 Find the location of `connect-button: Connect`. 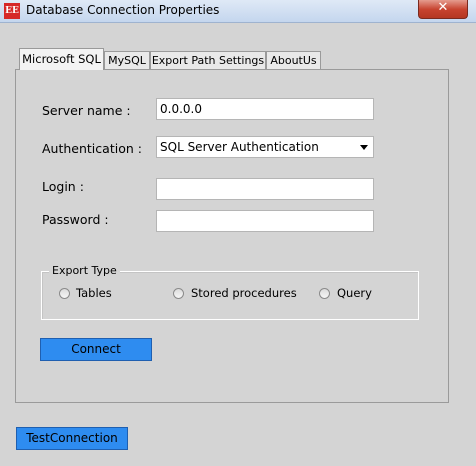

connect-button: Connect is located at coordinates (96, 349).